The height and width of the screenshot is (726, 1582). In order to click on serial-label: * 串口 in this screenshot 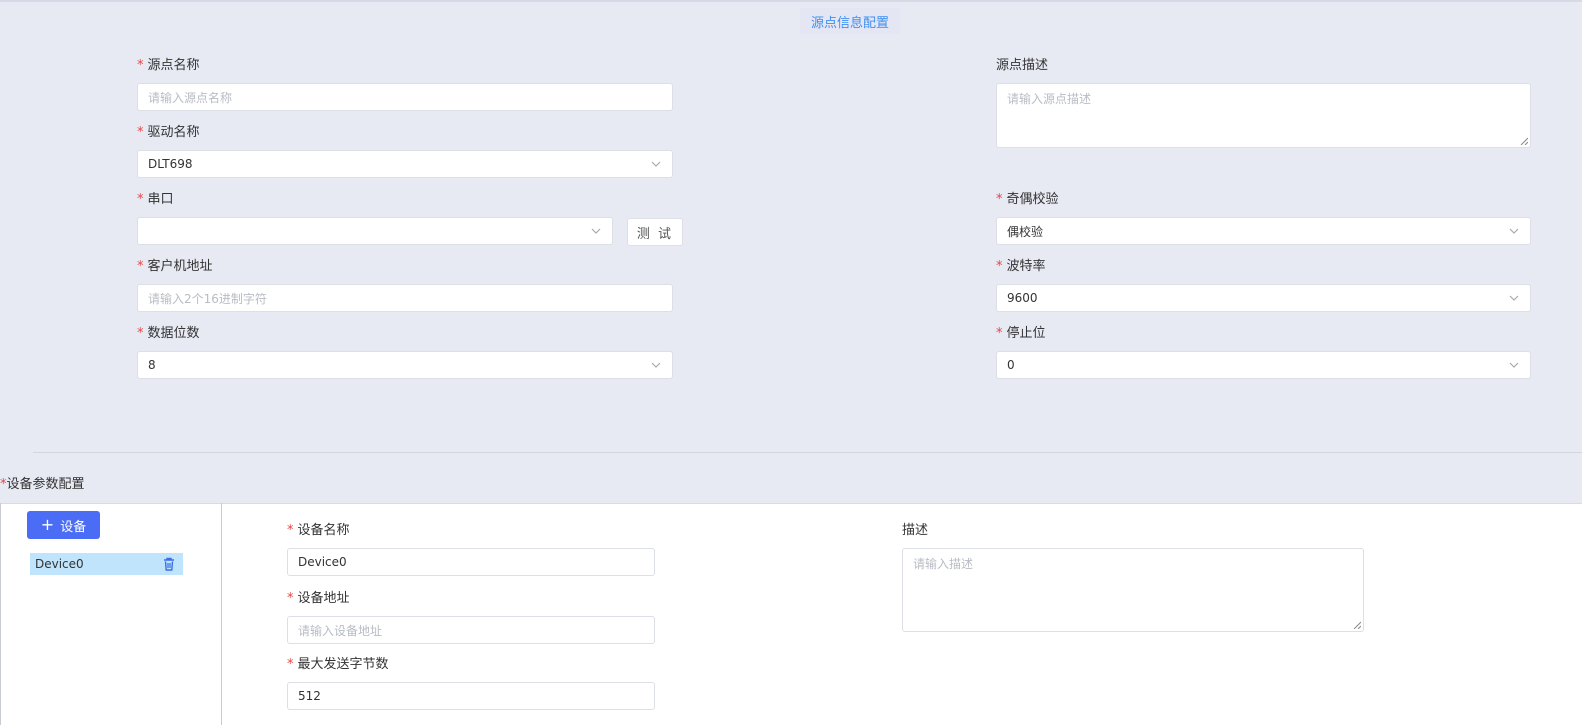, I will do `click(155, 200)`.